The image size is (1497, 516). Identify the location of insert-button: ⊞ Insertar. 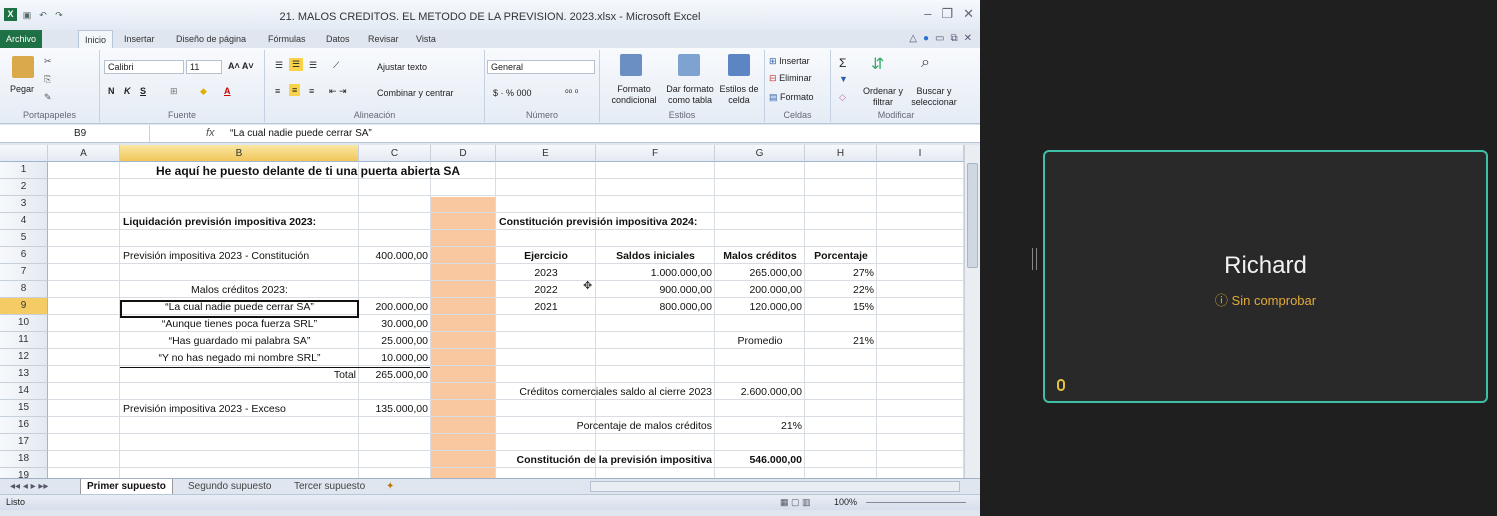
(789, 61).